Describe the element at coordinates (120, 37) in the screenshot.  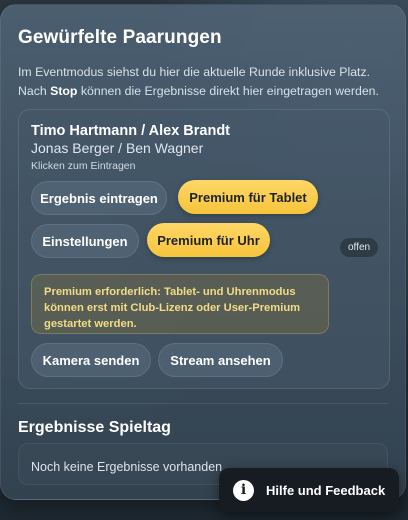
I see `page-title: Gewürfelte Paarungen` at that location.